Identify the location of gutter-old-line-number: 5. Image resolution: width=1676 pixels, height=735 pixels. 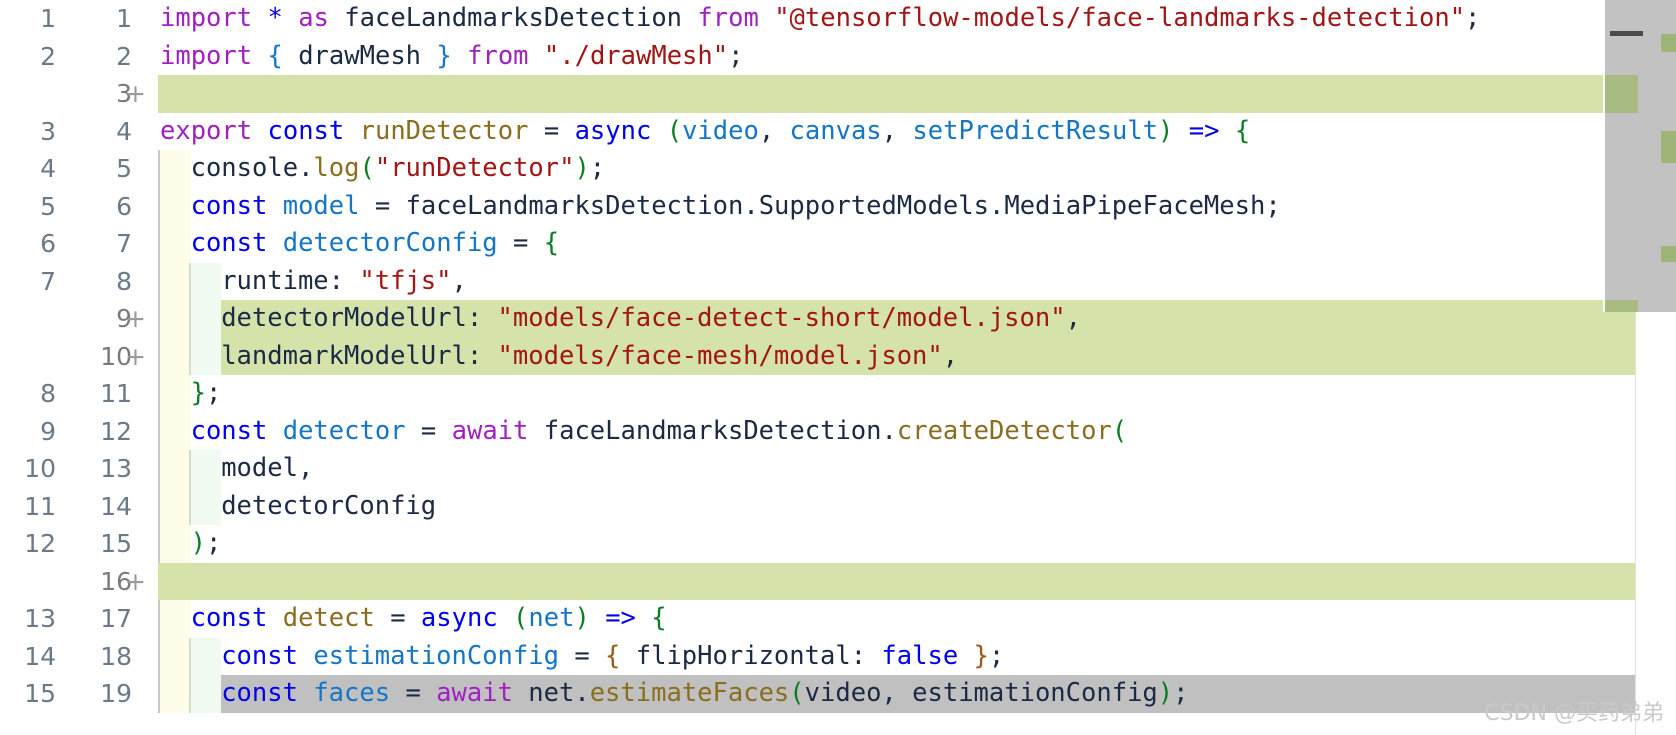
(48, 206).